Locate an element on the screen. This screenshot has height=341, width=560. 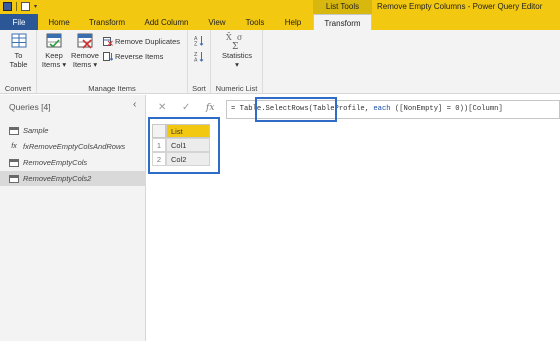
keep-items-label-1: Keep is located at coordinates (54, 55).